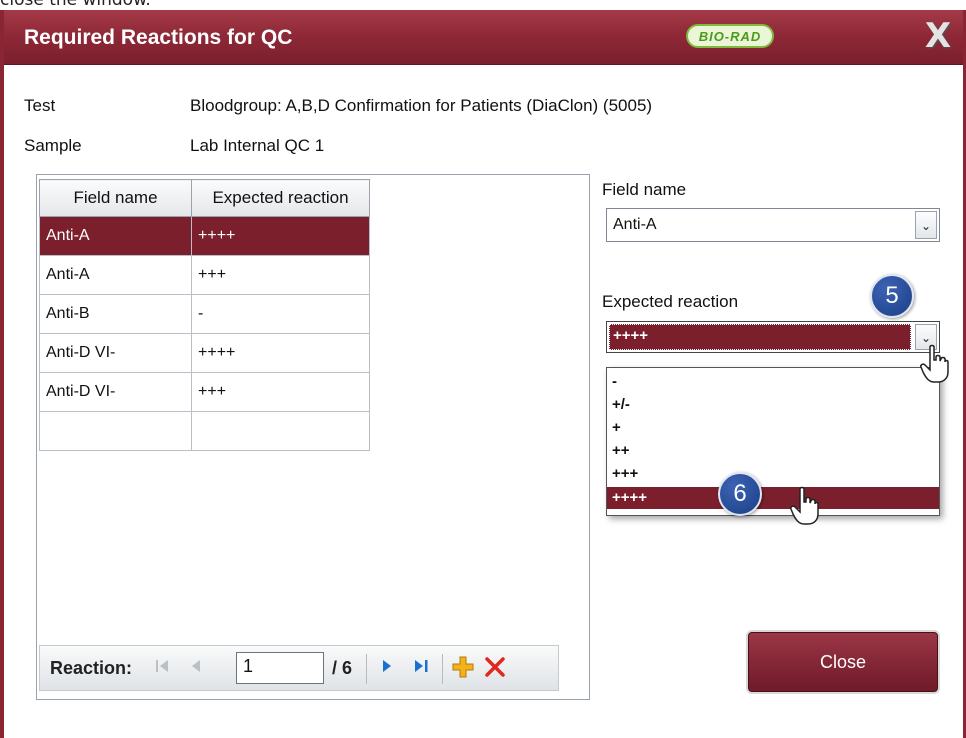 Image resolution: width=966 pixels, height=738 pixels. Describe the element at coordinates (760, 337) in the screenshot. I see `selected-highlight` at that location.